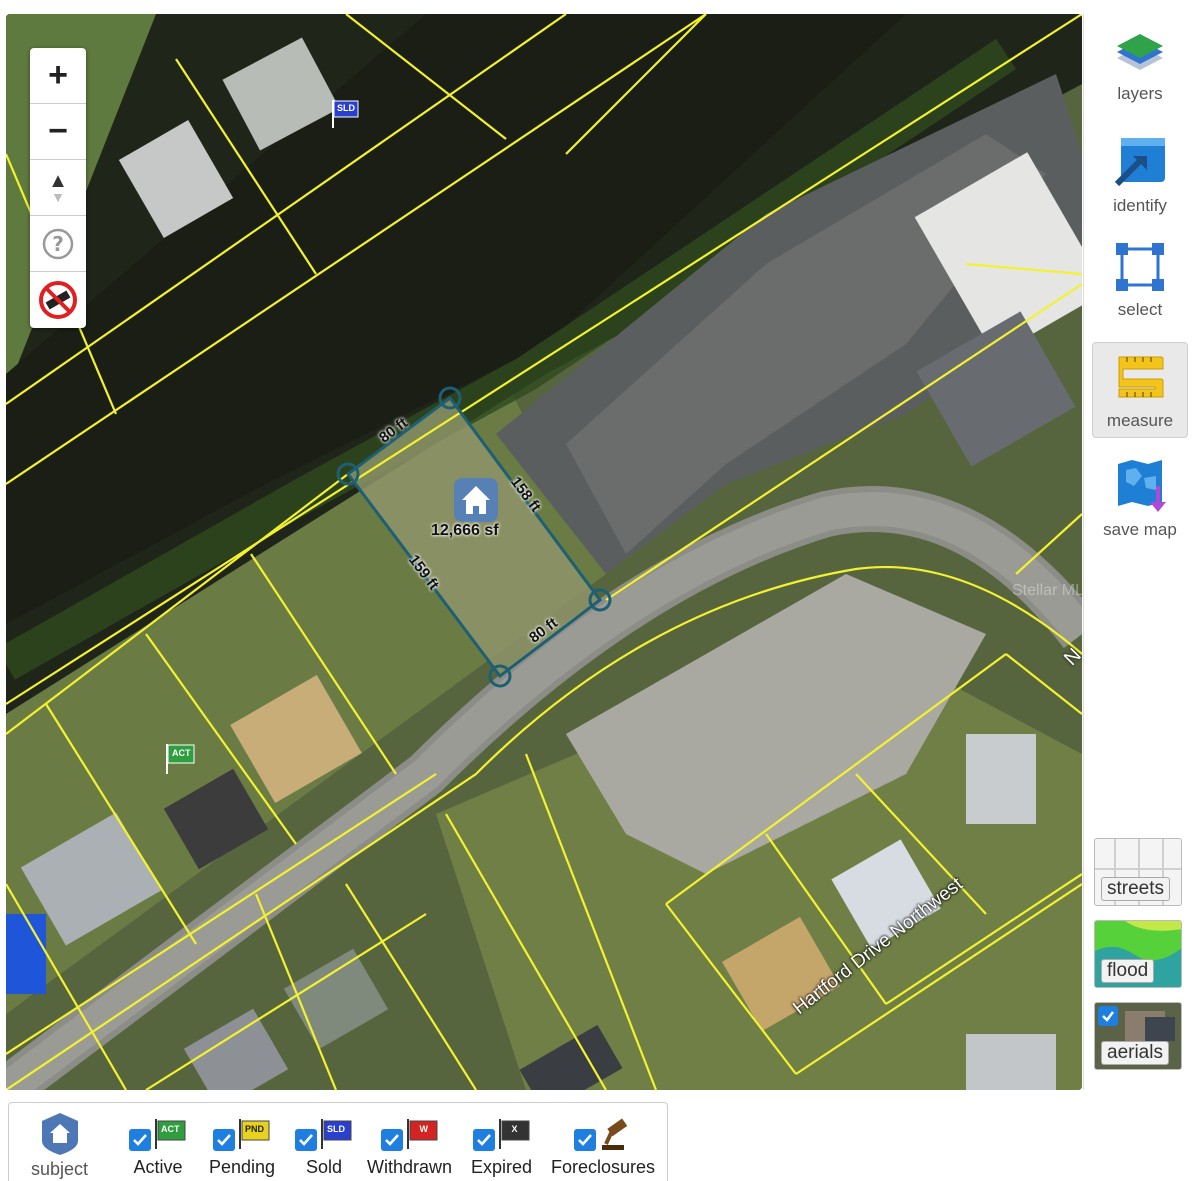 The height and width of the screenshot is (1181, 1200). What do you see at coordinates (424, 1129) in the screenshot?
I see `legend-flag-tag: W` at bounding box center [424, 1129].